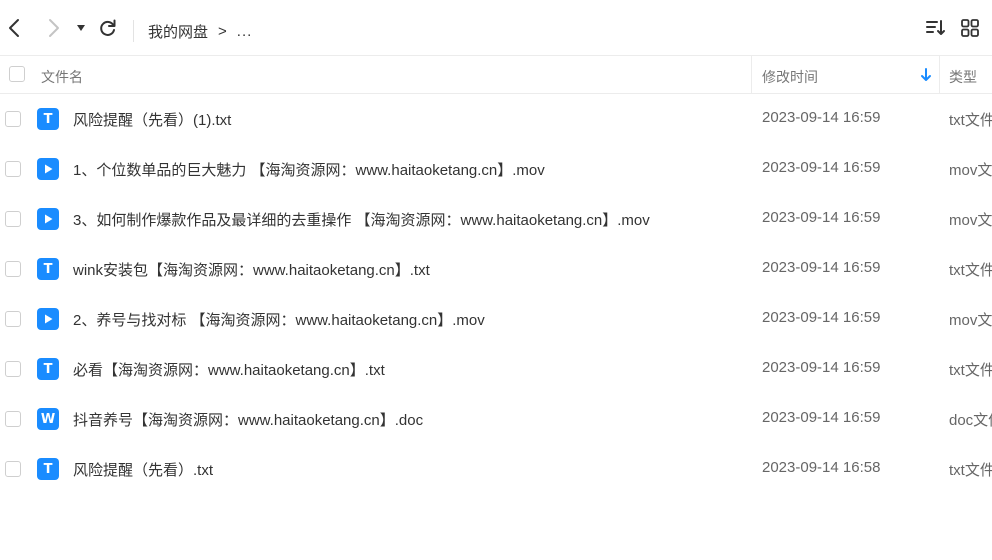  What do you see at coordinates (229, 369) in the screenshot?
I see `file-name: 必看【海淘资源网：www.haitaoketang.cn】.txt` at bounding box center [229, 369].